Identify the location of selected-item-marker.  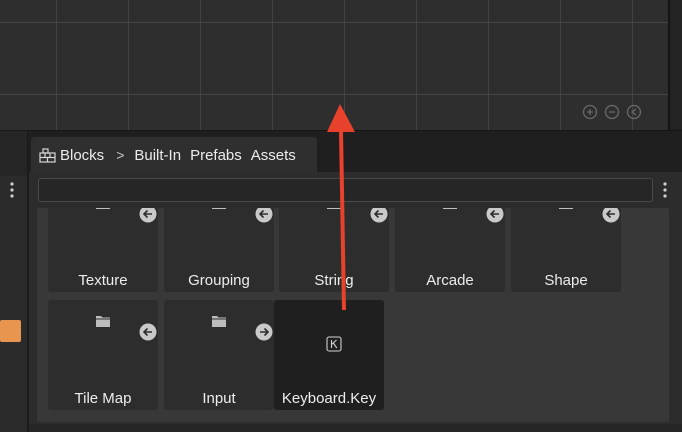
(10, 331).